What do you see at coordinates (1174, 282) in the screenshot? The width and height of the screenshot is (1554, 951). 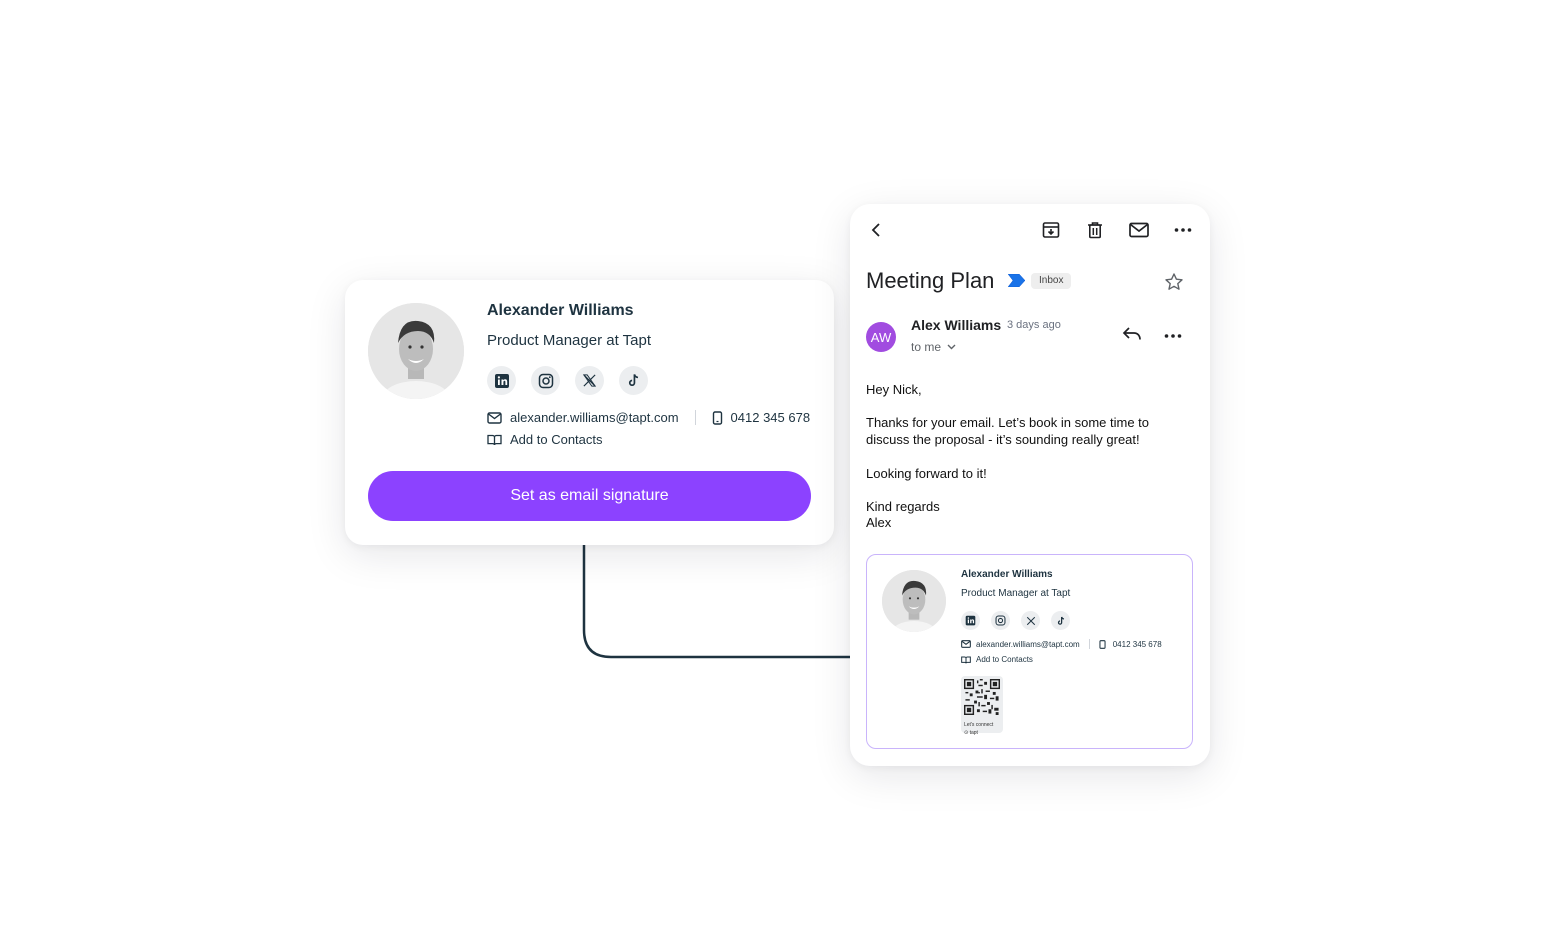 I see `star-icon` at bounding box center [1174, 282].